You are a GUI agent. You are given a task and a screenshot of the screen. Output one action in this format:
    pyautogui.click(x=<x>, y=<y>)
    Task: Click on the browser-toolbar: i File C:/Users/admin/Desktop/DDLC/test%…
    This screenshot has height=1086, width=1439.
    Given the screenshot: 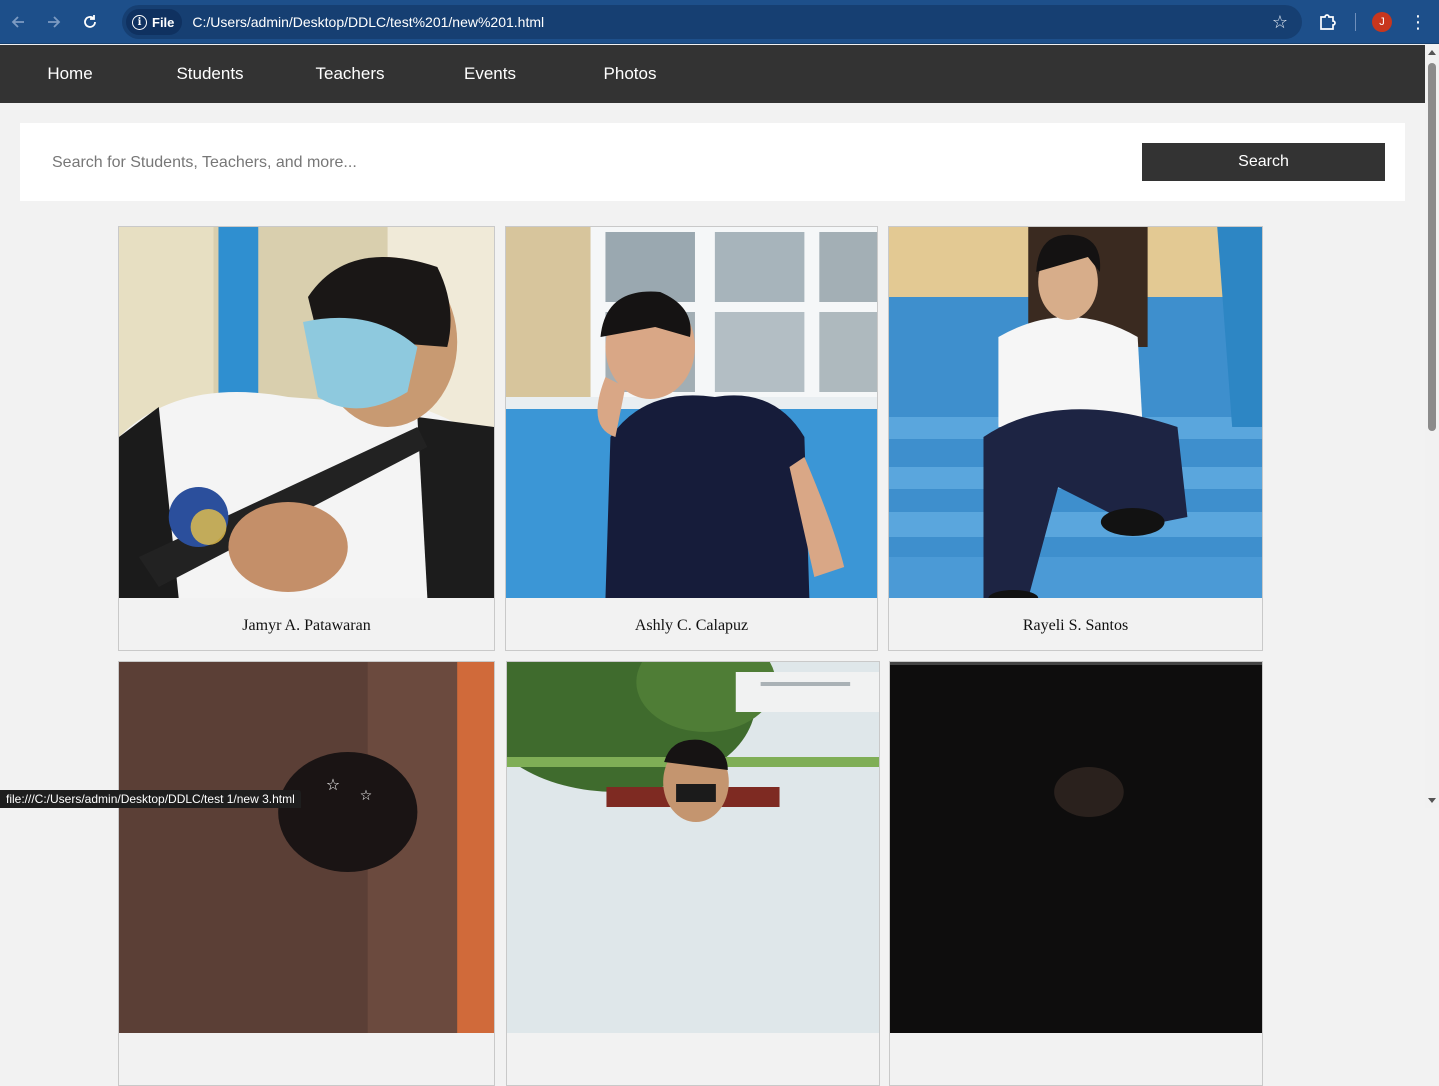 What is the action you would take?
    pyautogui.click(x=719, y=22)
    